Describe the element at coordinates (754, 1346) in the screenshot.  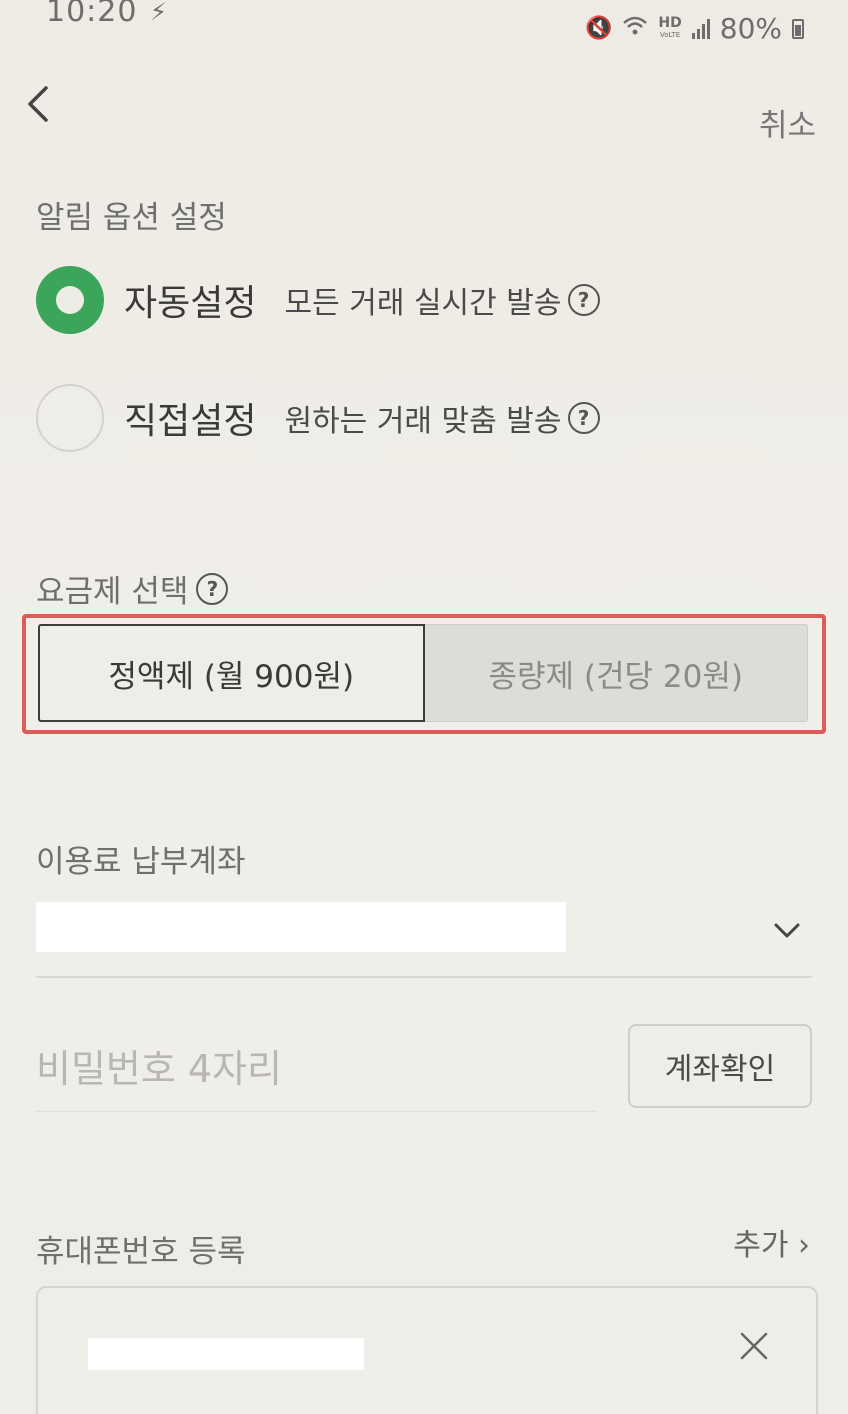
I see `close-icon` at that location.